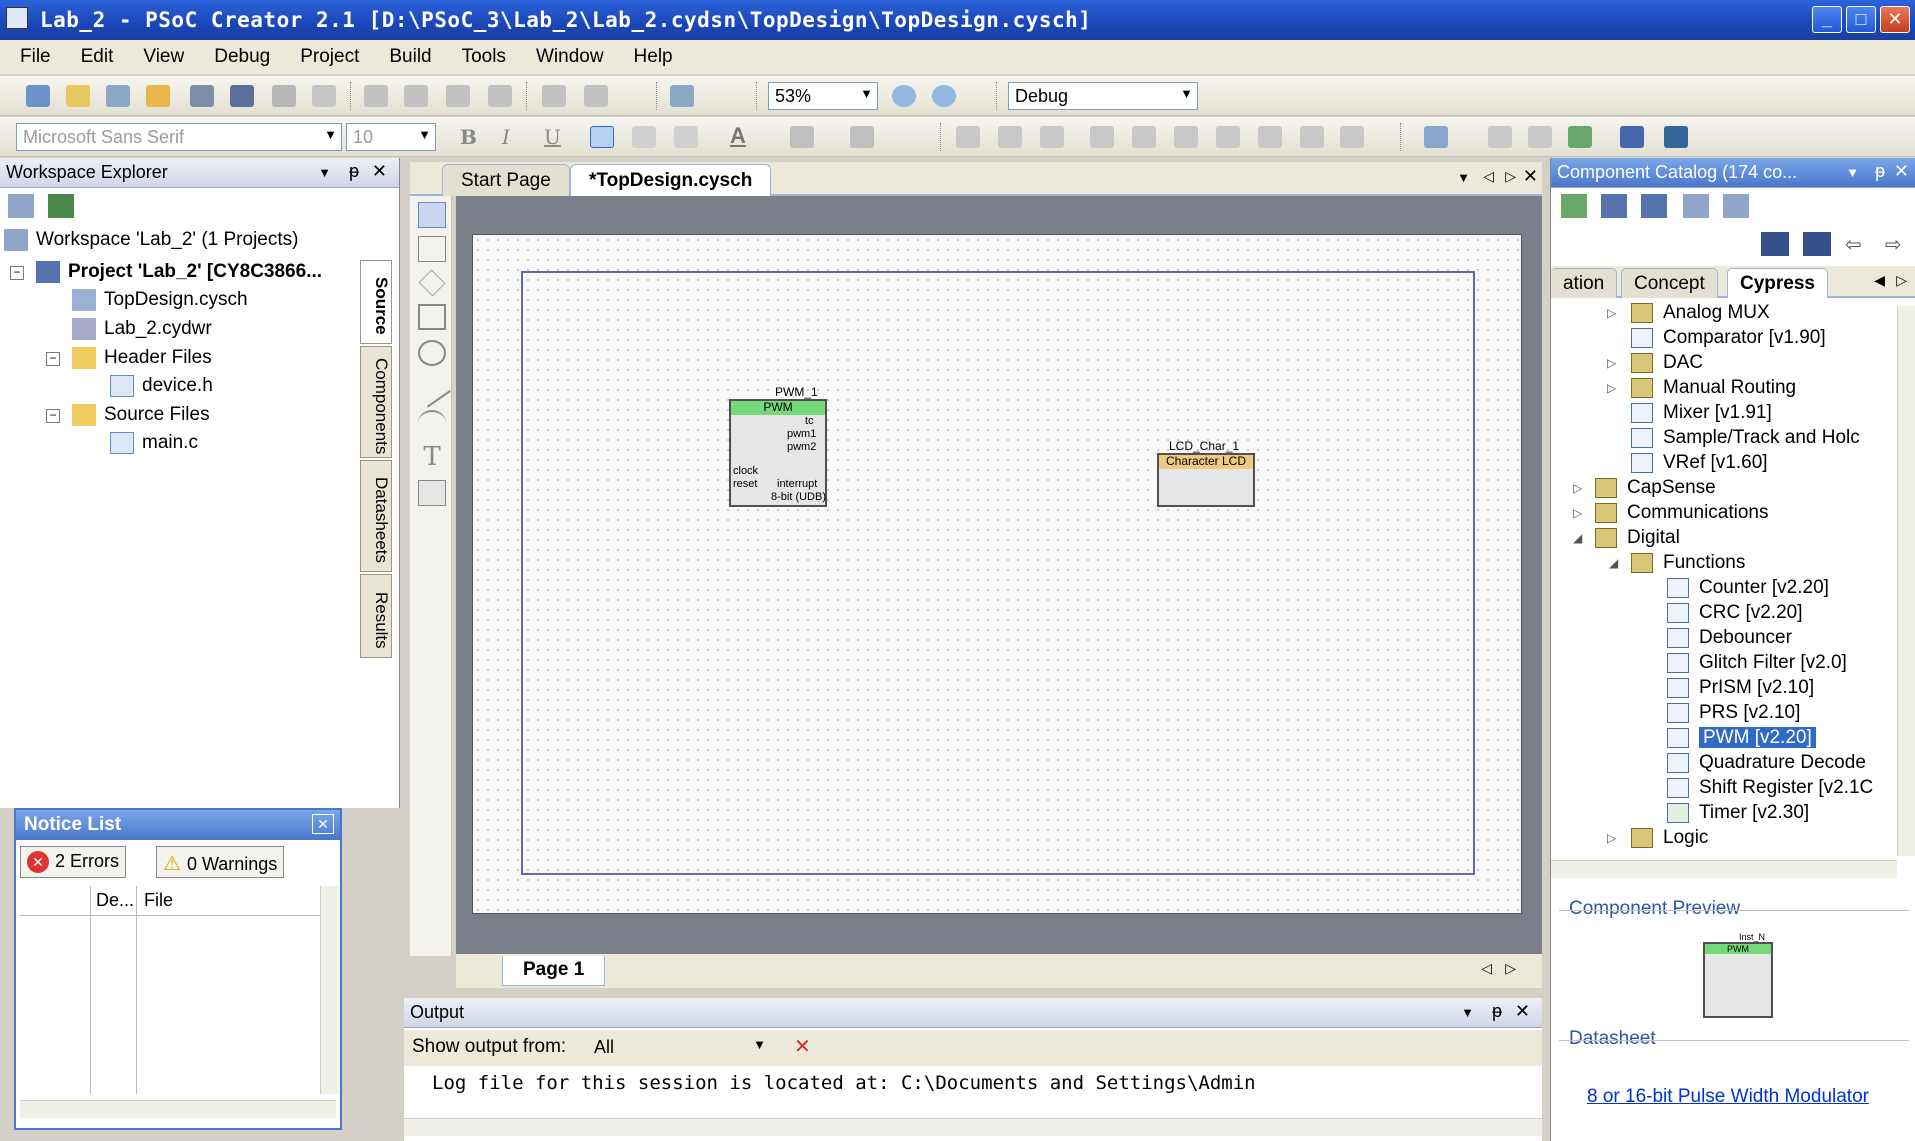 The image size is (1915, 1141). I want to click on file-node: TopDesign.cysch, so click(160, 300).